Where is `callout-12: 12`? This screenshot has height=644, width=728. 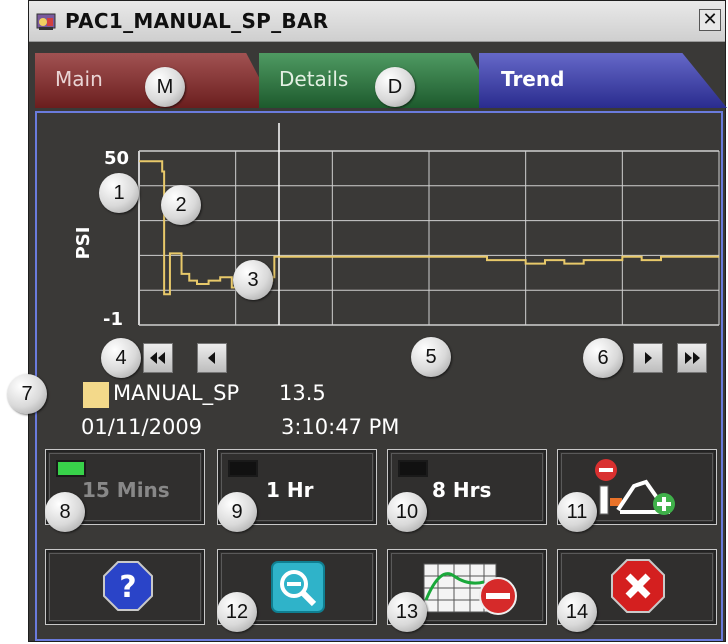
callout-12: 12 is located at coordinates (237, 612).